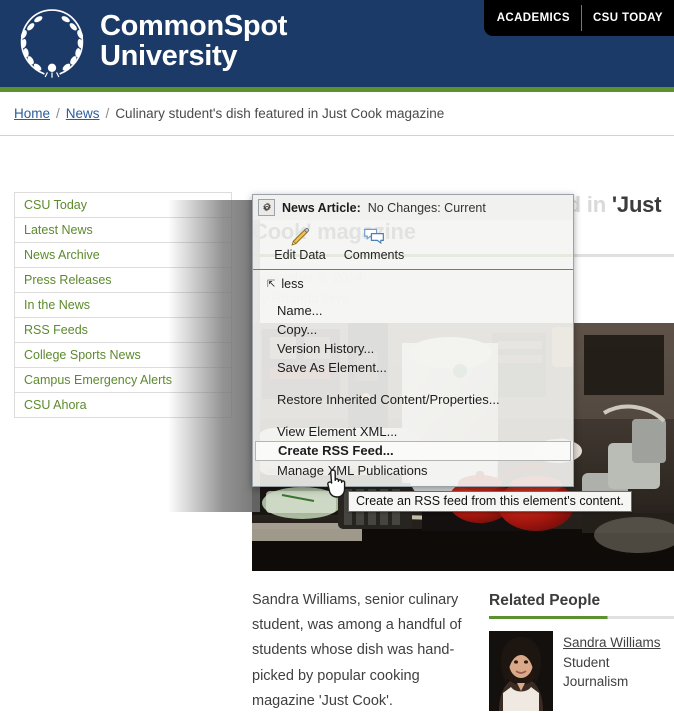  Describe the element at coordinates (292, 284) in the screenshot. I see `context-menu-toggle-label: less` at that location.